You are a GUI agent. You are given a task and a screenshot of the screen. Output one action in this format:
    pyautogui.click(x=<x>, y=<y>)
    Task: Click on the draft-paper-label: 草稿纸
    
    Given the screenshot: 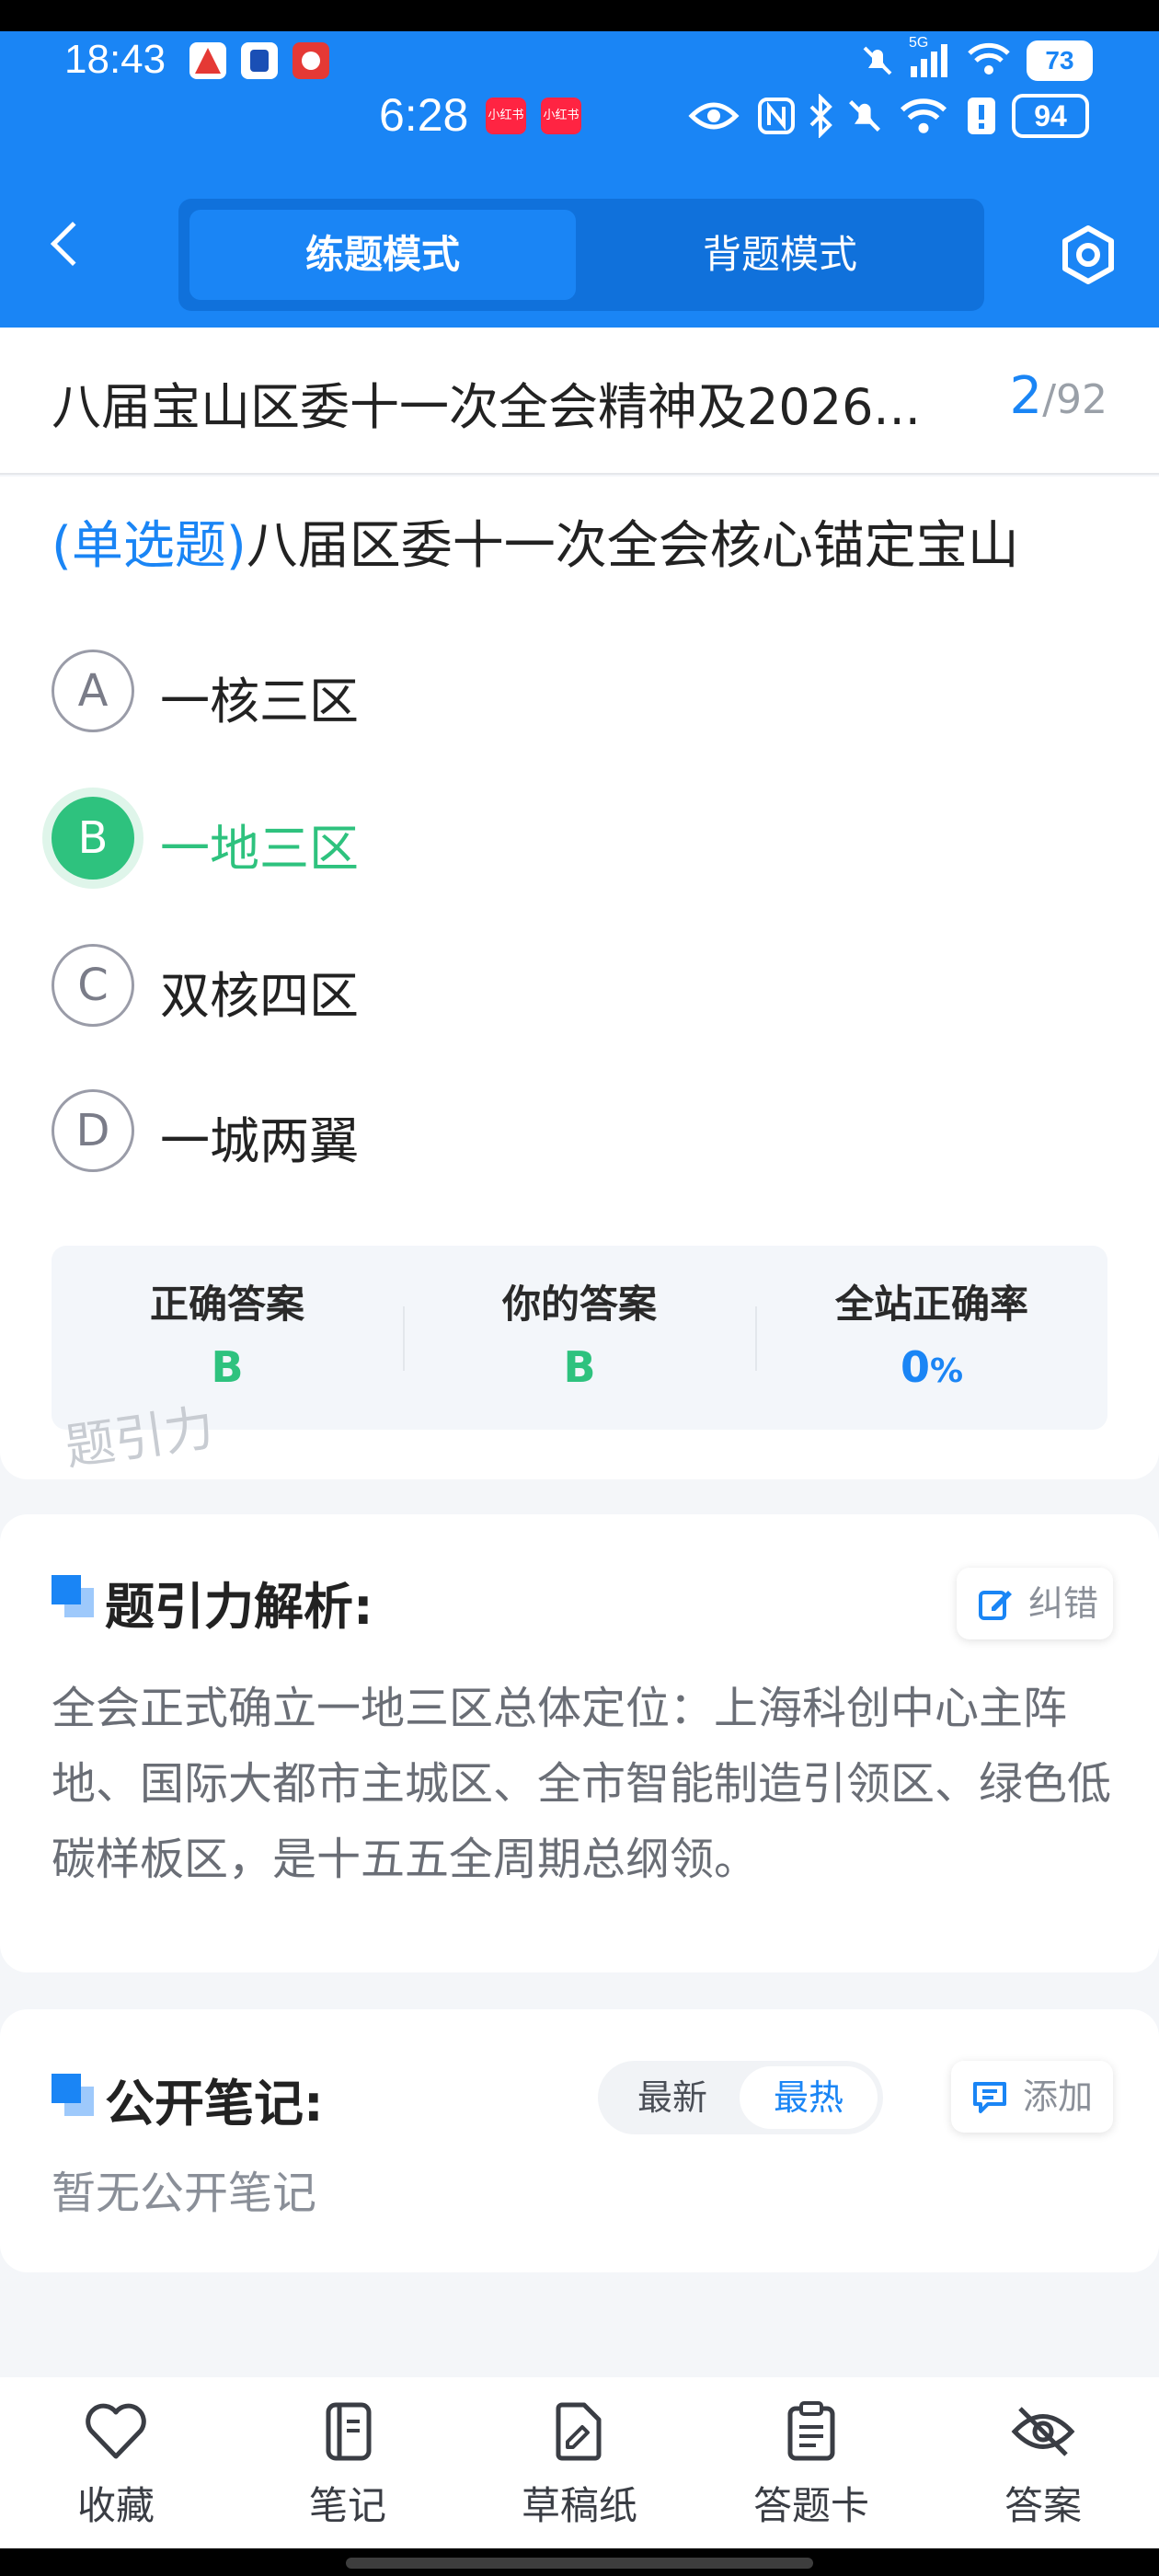 What is the action you would take?
    pyautogui.click(x=579, y=2505)
    